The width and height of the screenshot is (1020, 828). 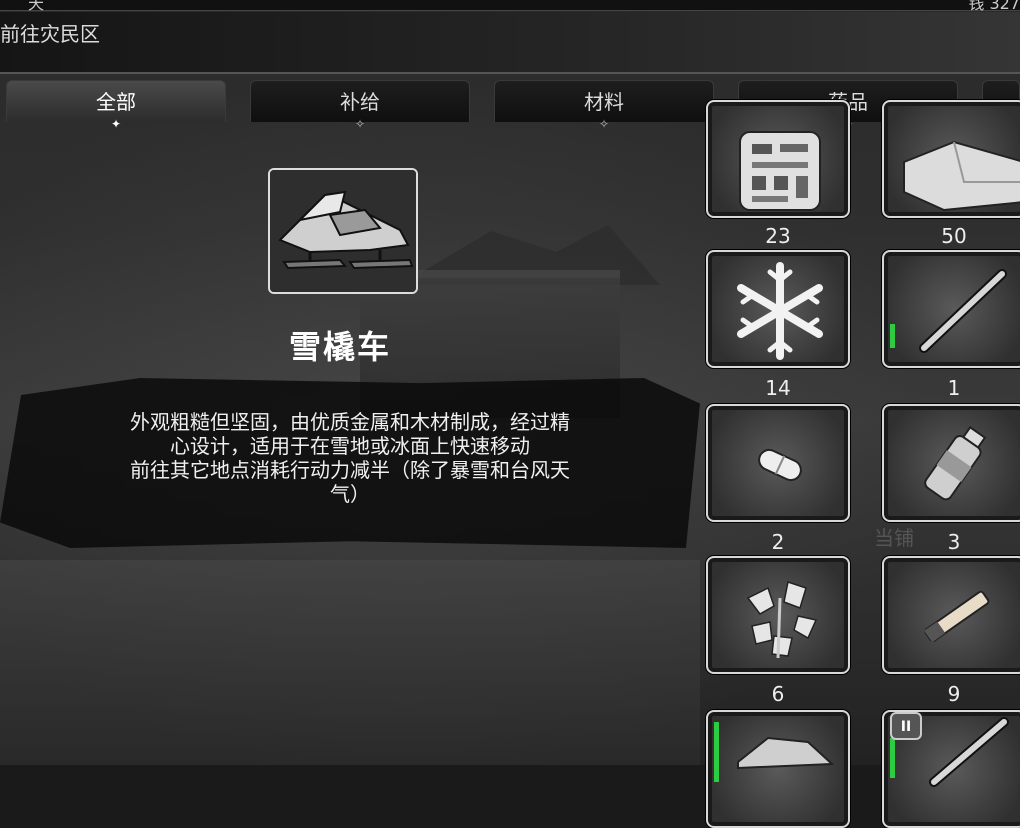 I want to click on tab-materials: 材料 ✧, so click(x=604, y=105).